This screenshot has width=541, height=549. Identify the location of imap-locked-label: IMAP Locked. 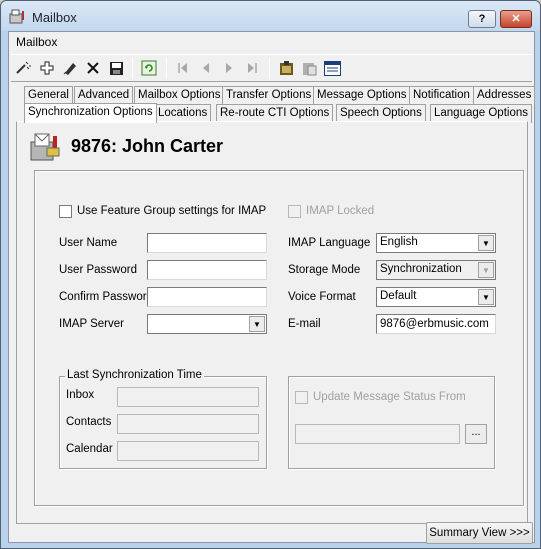
(340, 211).